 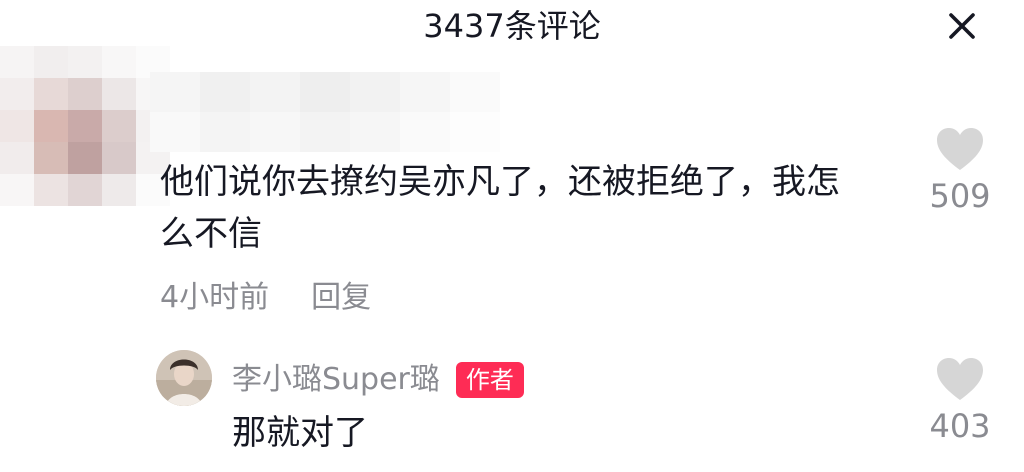 I want to click on author-badge: 作者, so click(x=489, y=380).